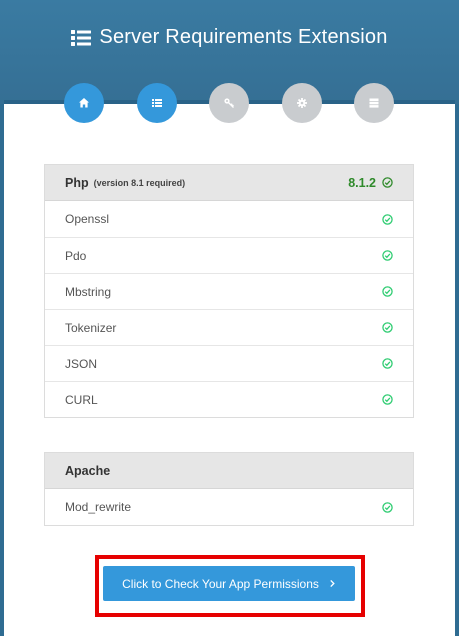 The height and width of the screenshot is (636, 459). Describe the element at coordinates (243, 37) in the screenshot. I see `page-title-text: Server Requirements Extension` at that location.